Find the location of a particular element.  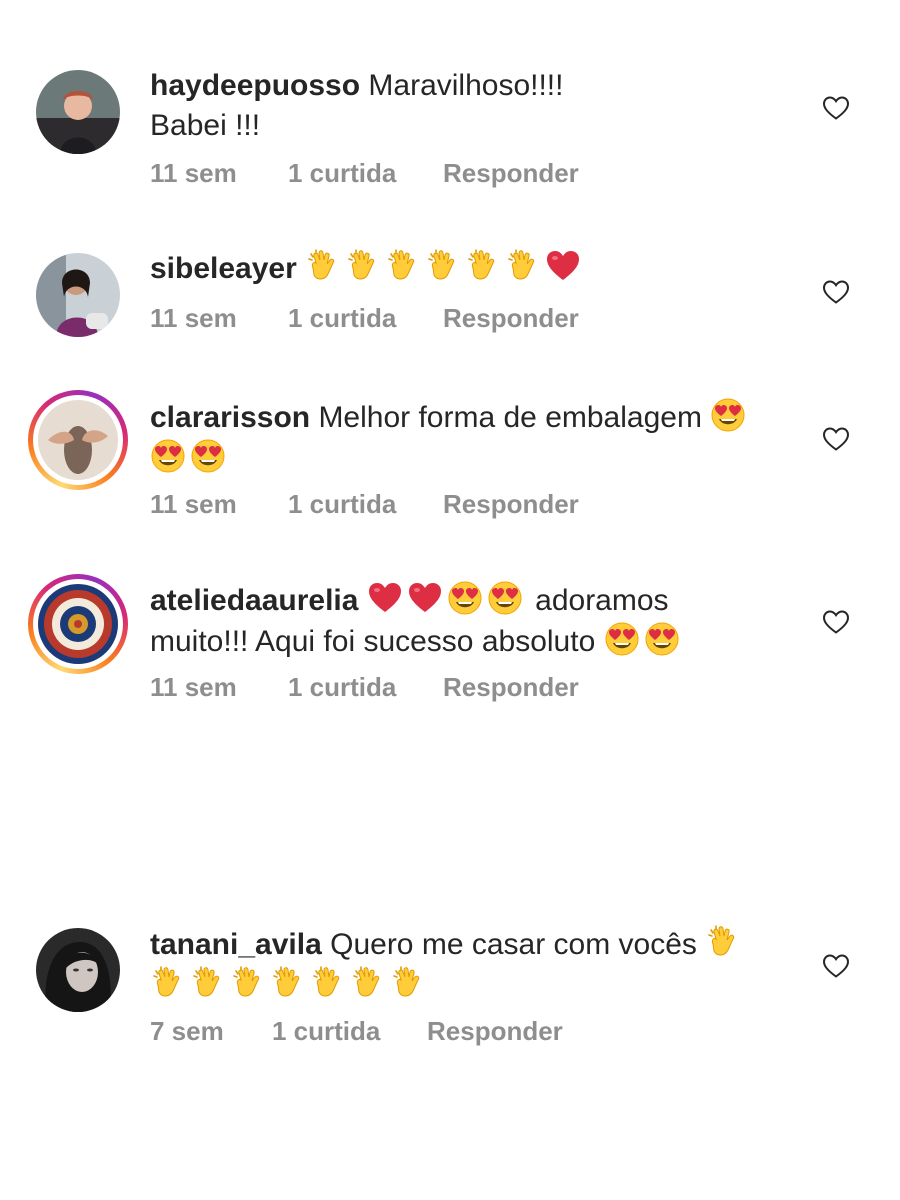

comment-username: ateliedaaurelia is located at coordinates (254, 600).